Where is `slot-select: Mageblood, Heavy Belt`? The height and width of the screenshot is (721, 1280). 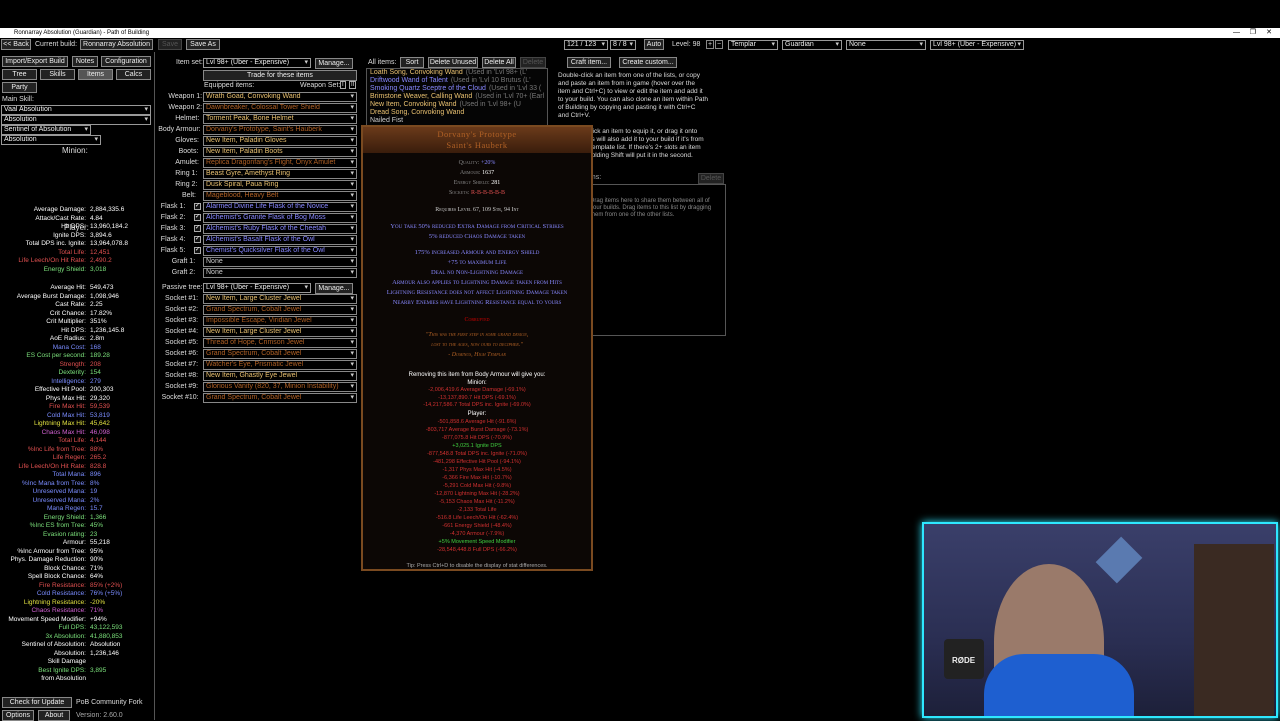 slot-select: Mageblood, Heavy Belt is located at coordinates (280, 196).